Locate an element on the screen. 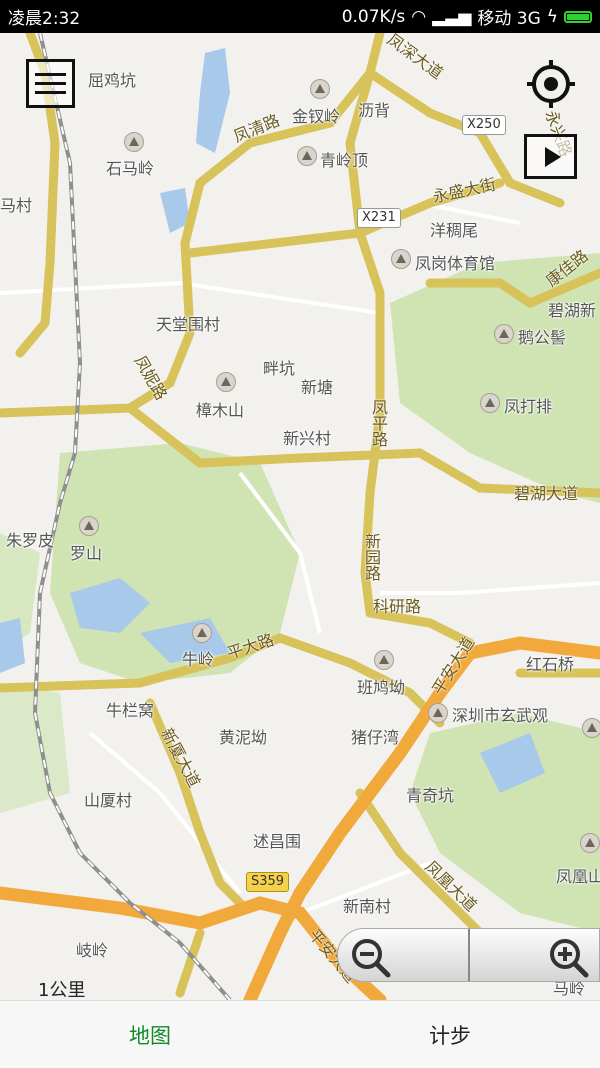  charging-icon: ϟ is located at coordinates (552, 16).